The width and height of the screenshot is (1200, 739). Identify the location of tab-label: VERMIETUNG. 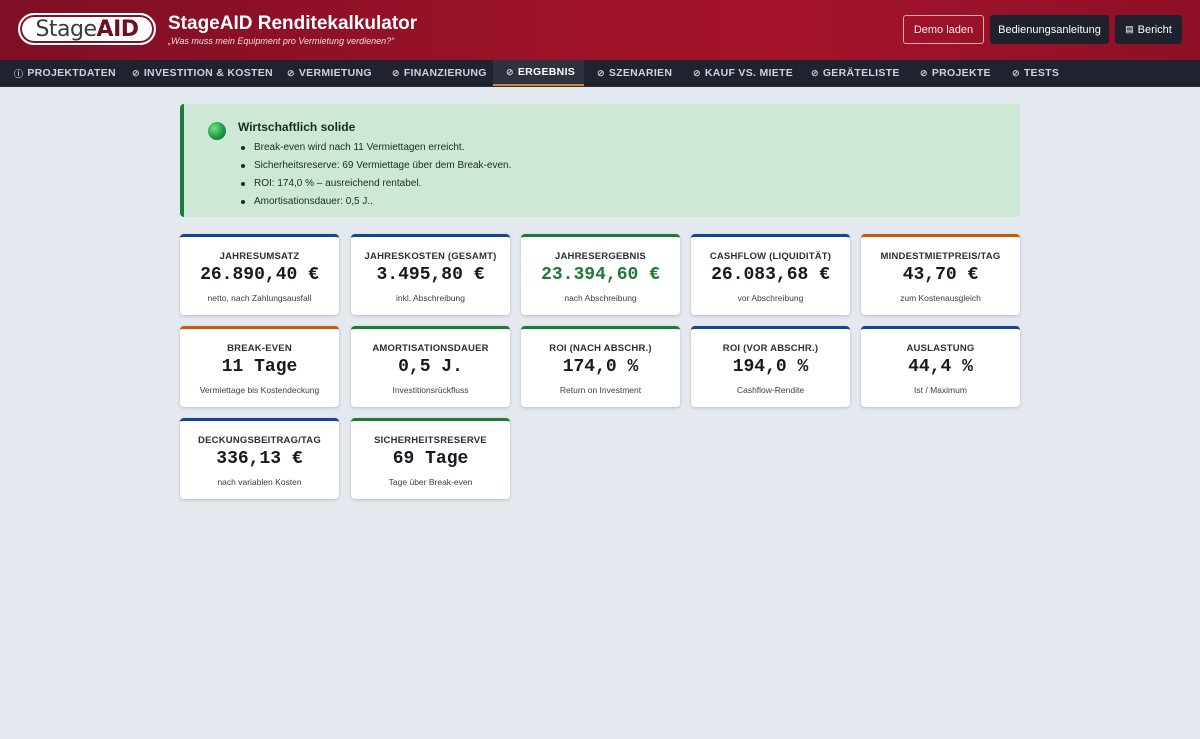
(335, 73).